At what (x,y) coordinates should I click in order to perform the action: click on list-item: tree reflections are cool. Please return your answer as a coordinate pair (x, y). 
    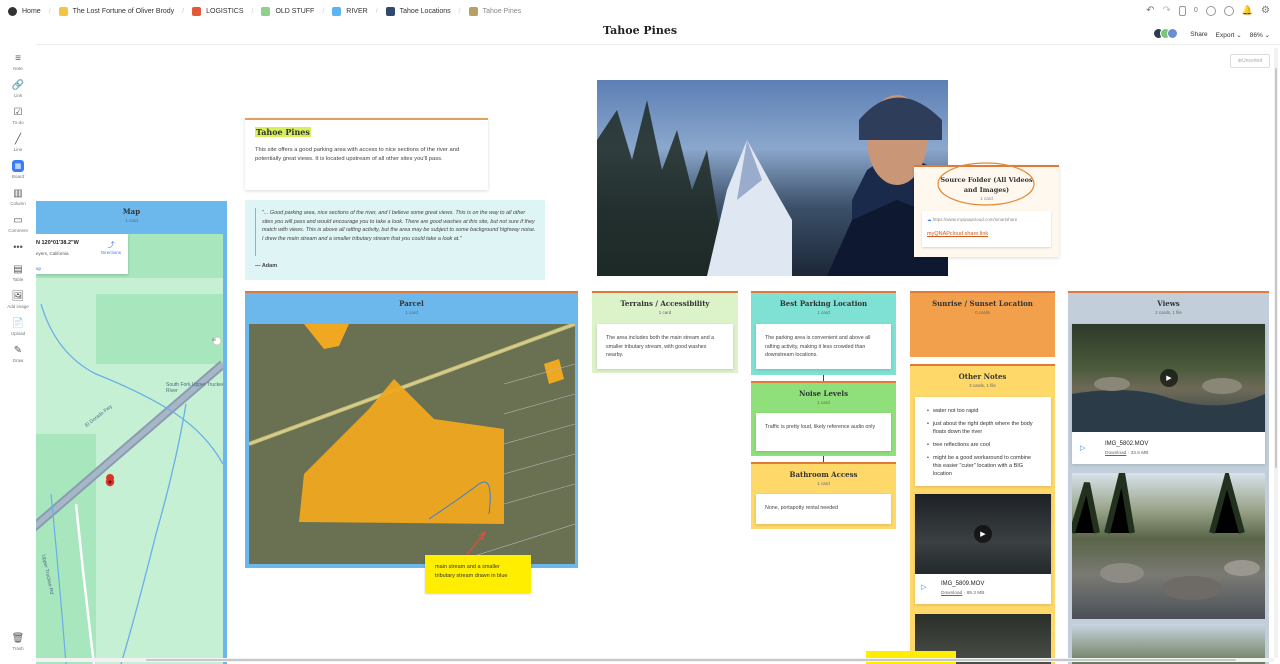
    Looking at the image, I should click on (984, 445).